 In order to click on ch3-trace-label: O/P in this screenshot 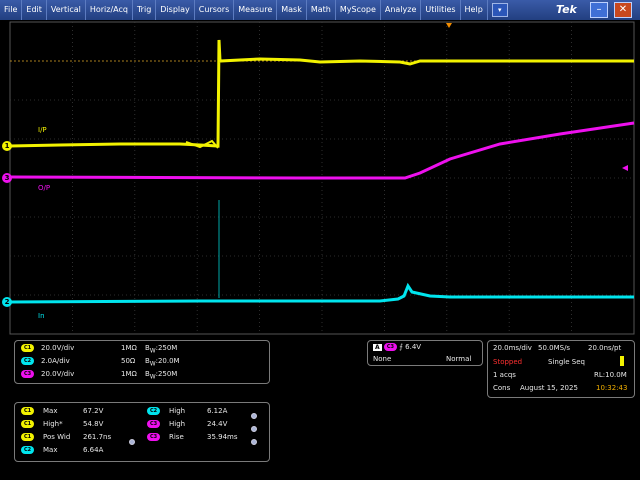, I will do `click(44, 188)`.